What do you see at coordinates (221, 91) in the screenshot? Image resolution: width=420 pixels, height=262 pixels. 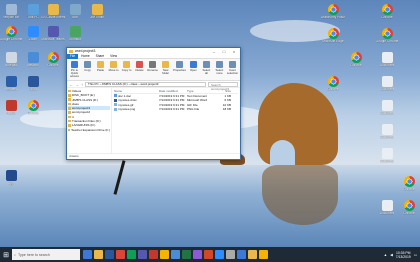 I see `column-header-size: Size` at bounding box center [221, 91].